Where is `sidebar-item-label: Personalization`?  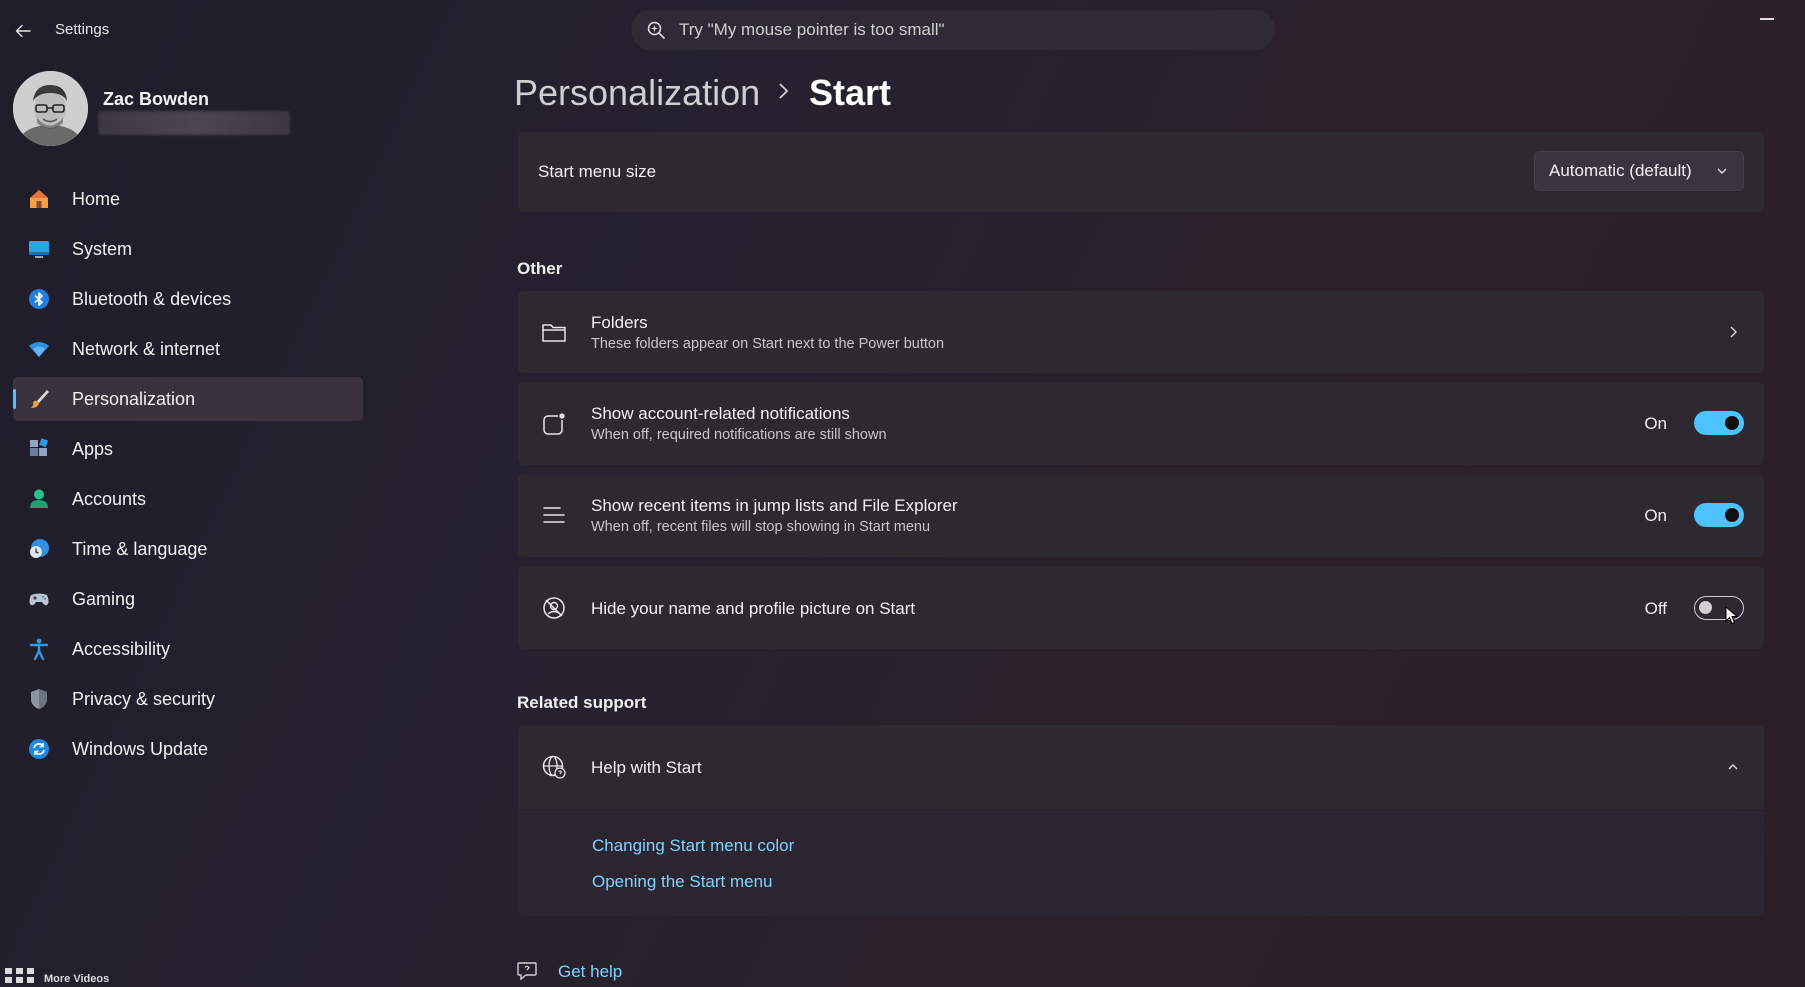 sidebar-item-label: Personalization is located at coordinates (134, 398).